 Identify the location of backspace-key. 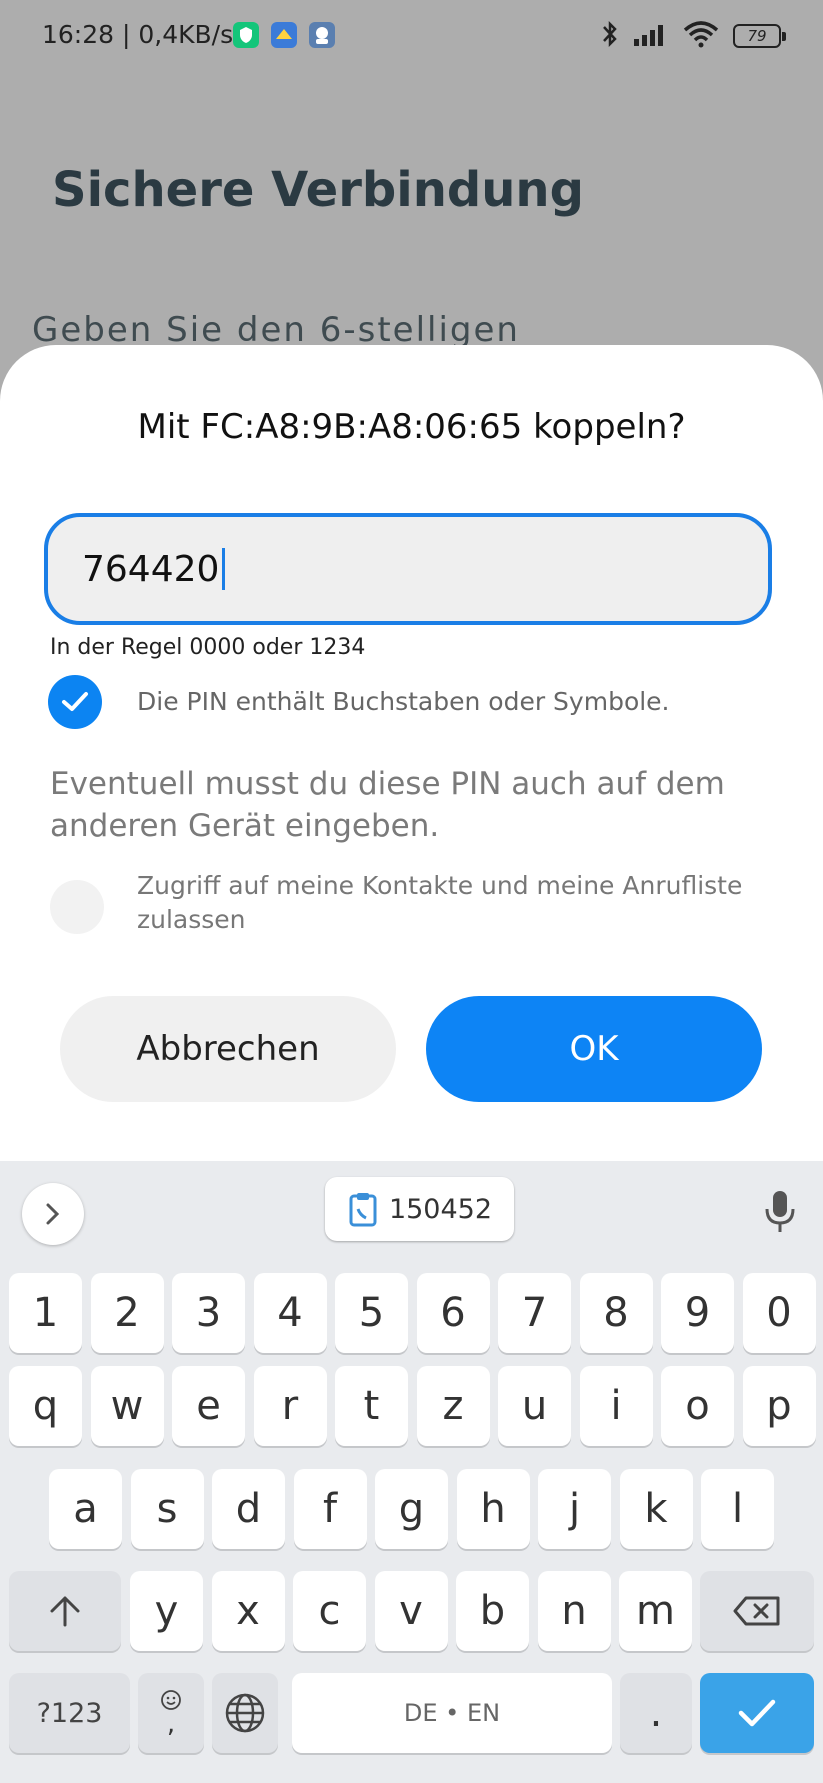
(757, 1611).